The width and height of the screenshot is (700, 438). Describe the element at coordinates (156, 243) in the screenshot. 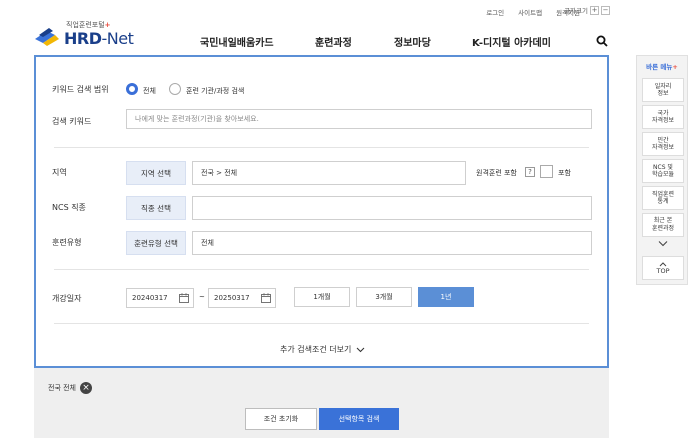

I see `training-type-select-button: 훈련유형 선택` at that location.